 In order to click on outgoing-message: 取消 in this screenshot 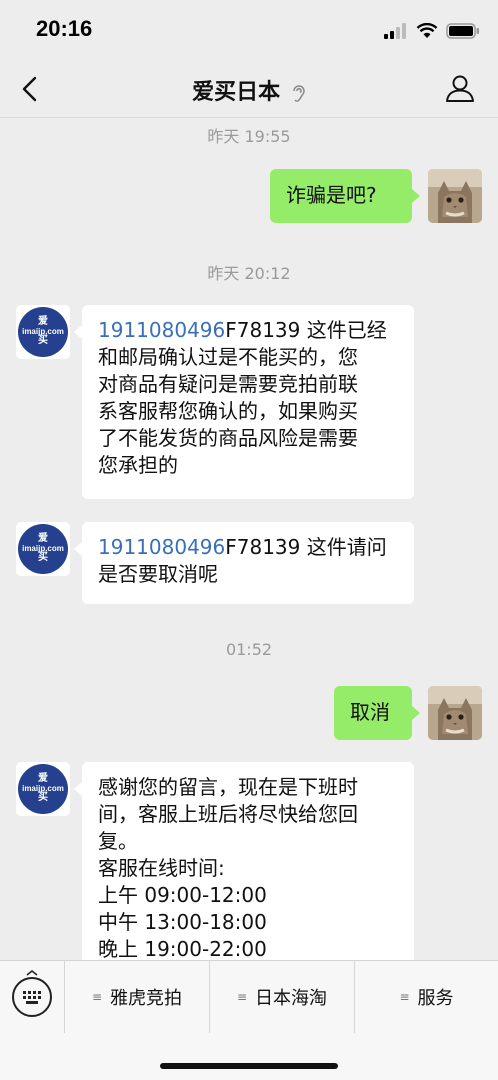, I will do `click(377, 713)`.